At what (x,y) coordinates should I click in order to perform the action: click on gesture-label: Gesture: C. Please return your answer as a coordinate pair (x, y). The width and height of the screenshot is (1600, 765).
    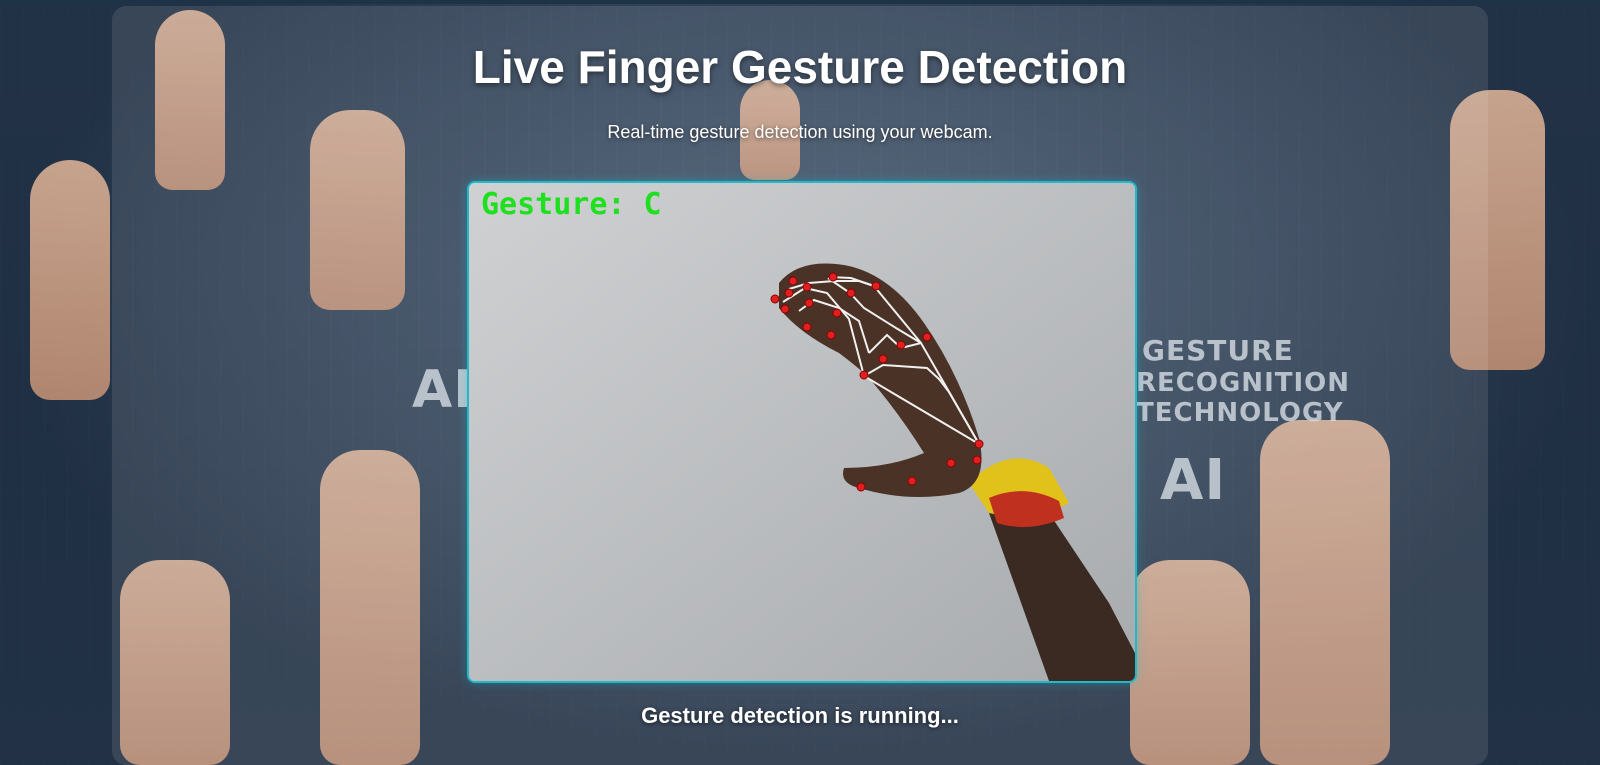
    Looking at the image, I should click on (571, 204).